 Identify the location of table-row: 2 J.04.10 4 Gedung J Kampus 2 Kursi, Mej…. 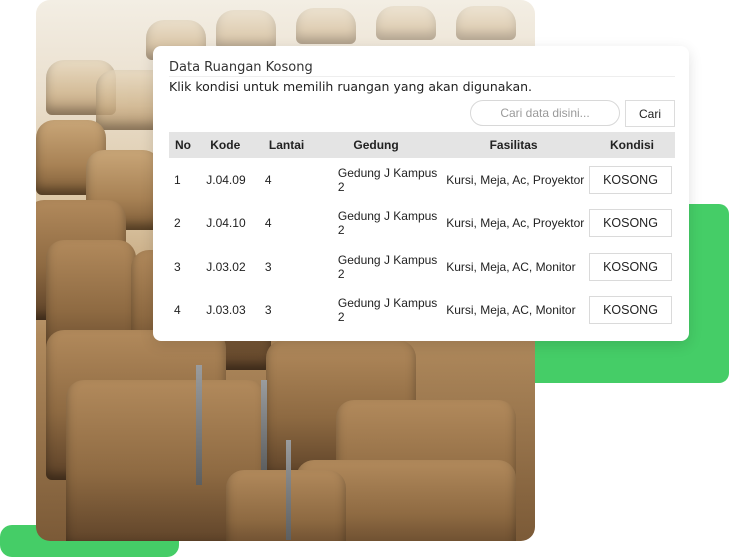
(422, 224).